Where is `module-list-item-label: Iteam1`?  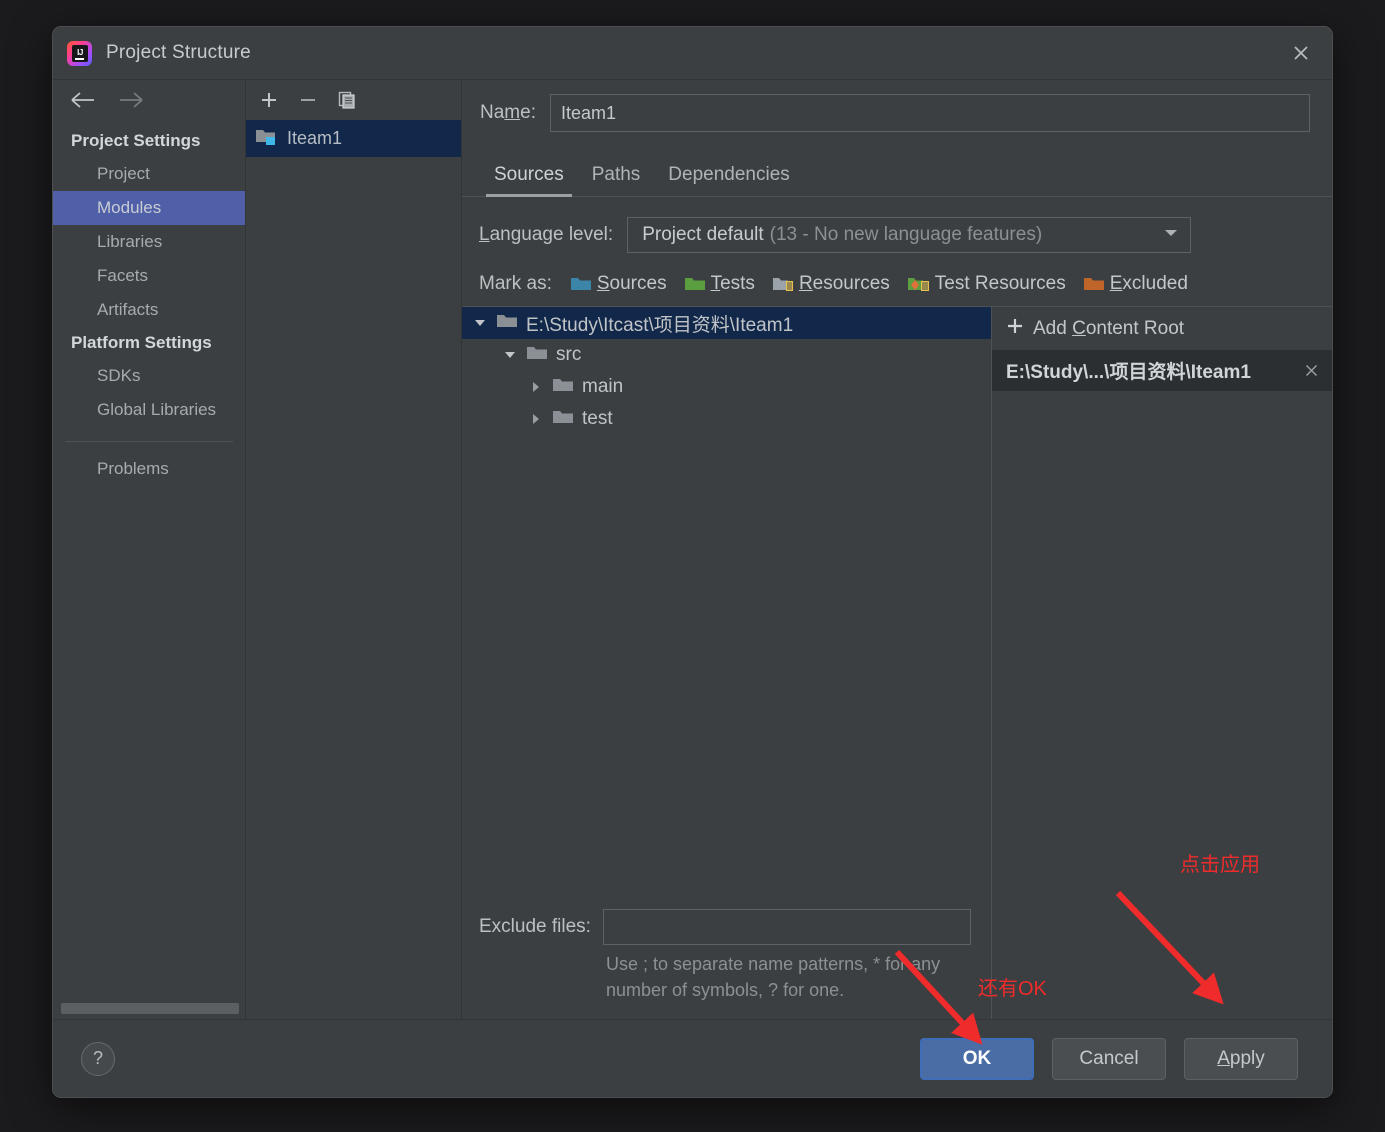
module-list-item-label: Iteam1 is located at coordinates (315, 138).